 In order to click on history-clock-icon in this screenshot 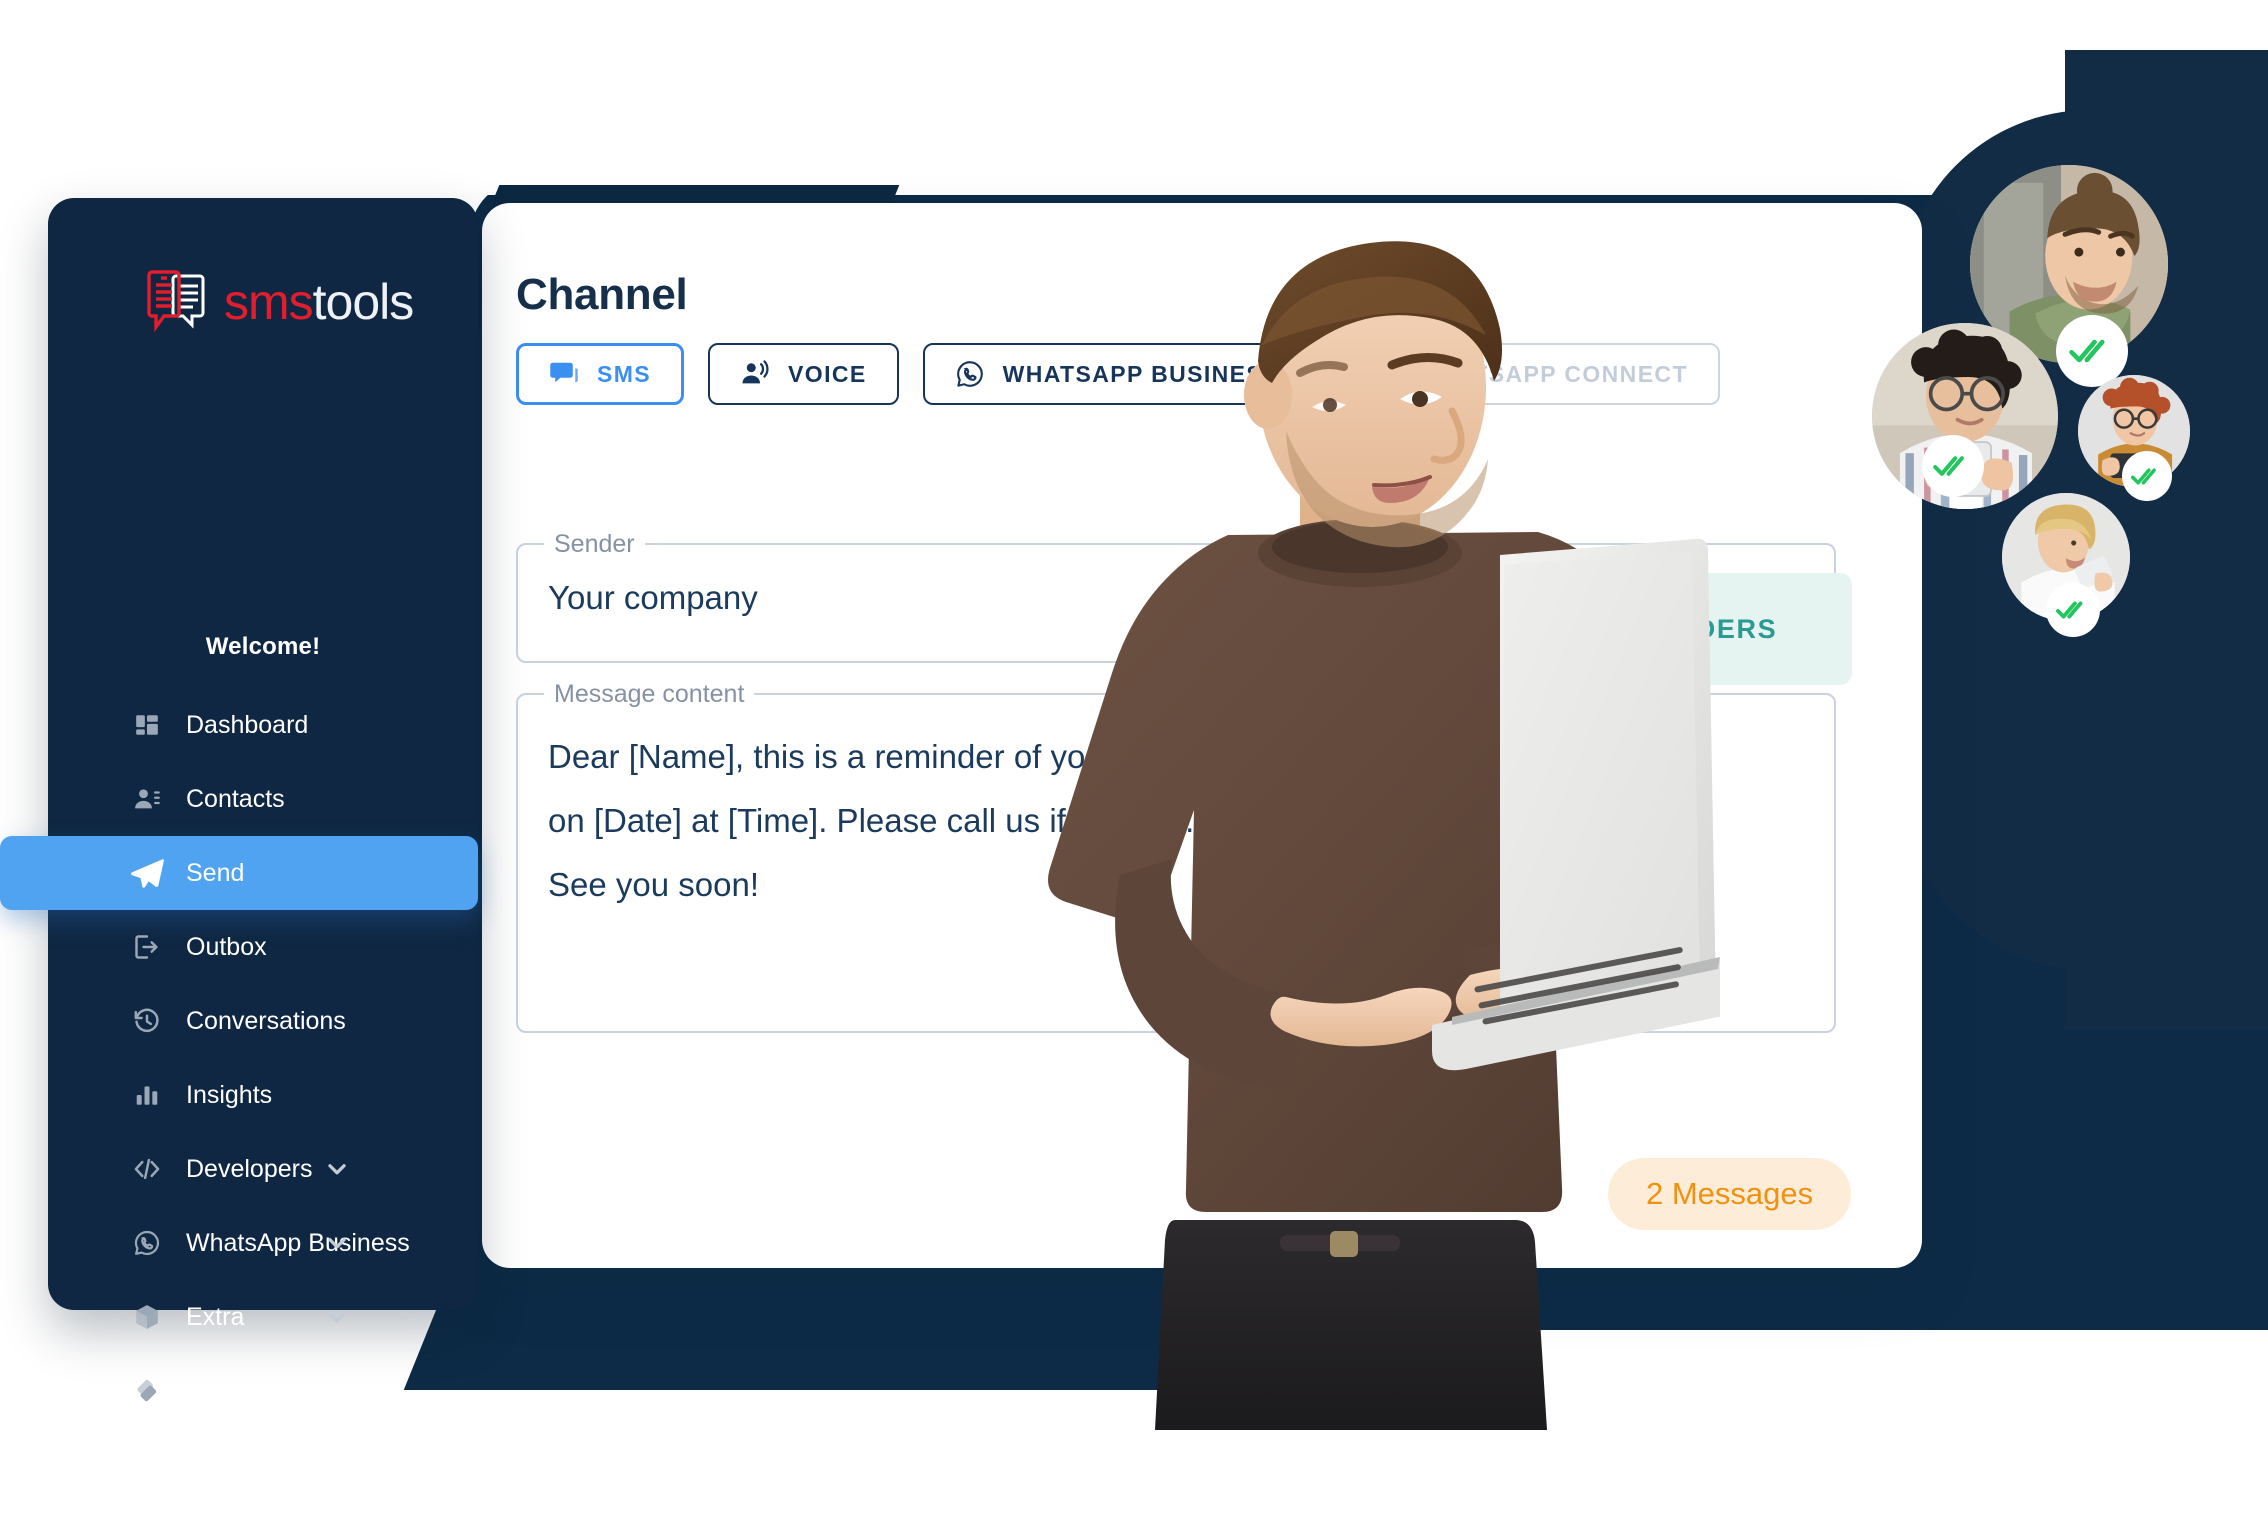, I will do `click(147, 1021)`.